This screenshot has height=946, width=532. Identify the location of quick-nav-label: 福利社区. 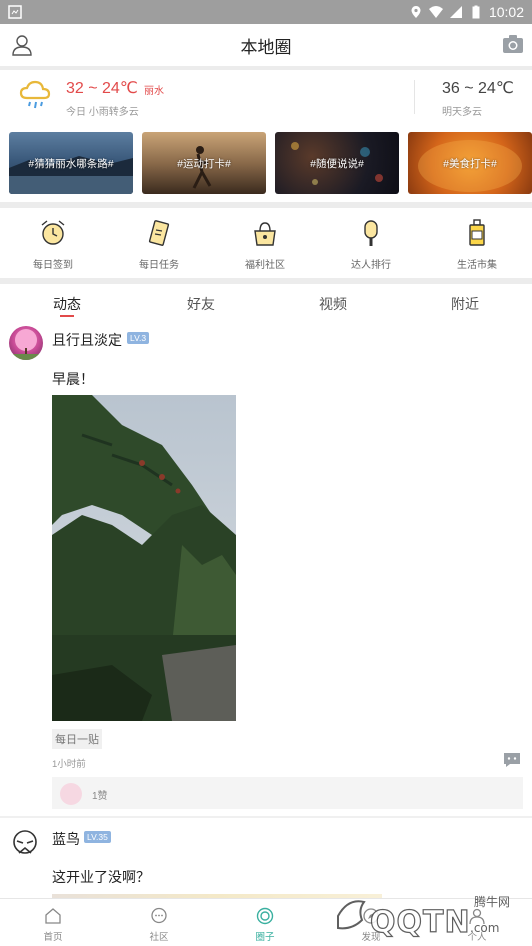
(265, 265).